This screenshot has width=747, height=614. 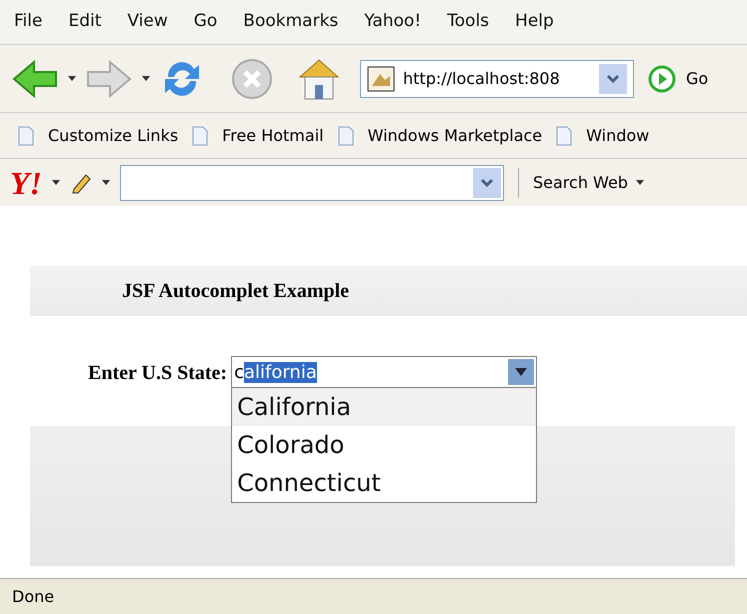 What do you see at coordinates (158, 373) in the screenshot?
I see `field-label: Enter U.S State:` at bounding box center [158, 373].